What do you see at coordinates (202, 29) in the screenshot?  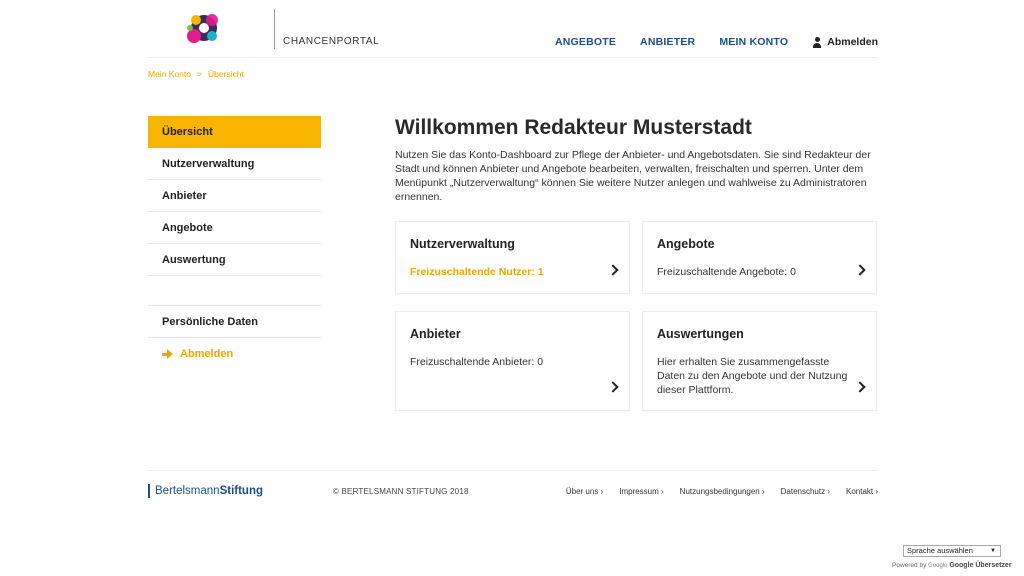 I see `chancenportal-logo` at bounding box center [202, 29].